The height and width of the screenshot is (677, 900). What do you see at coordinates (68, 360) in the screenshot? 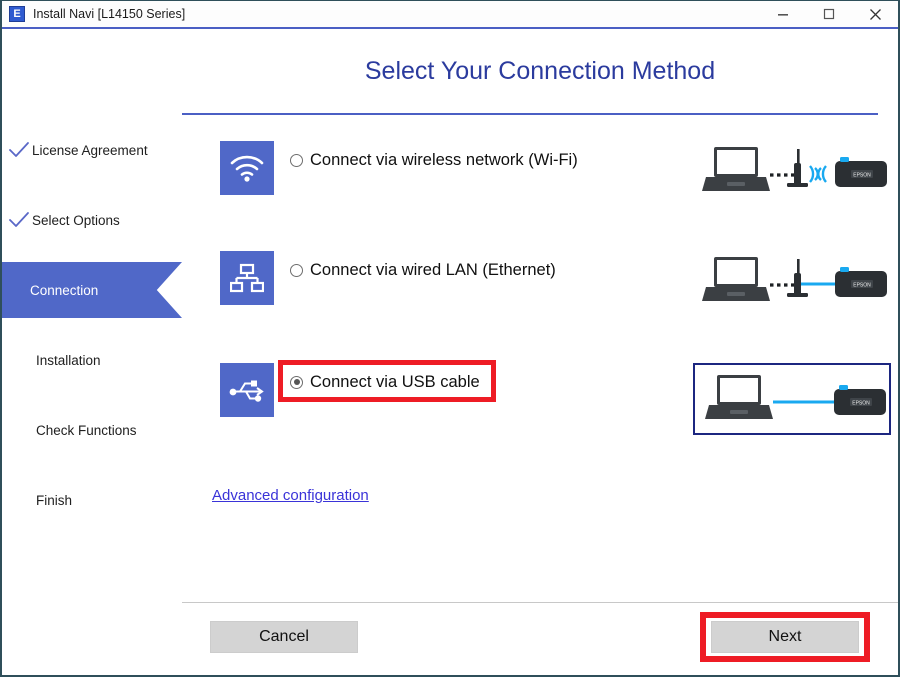
I see `sidebar-item-label: Installation` at bounding box center [68, 360].